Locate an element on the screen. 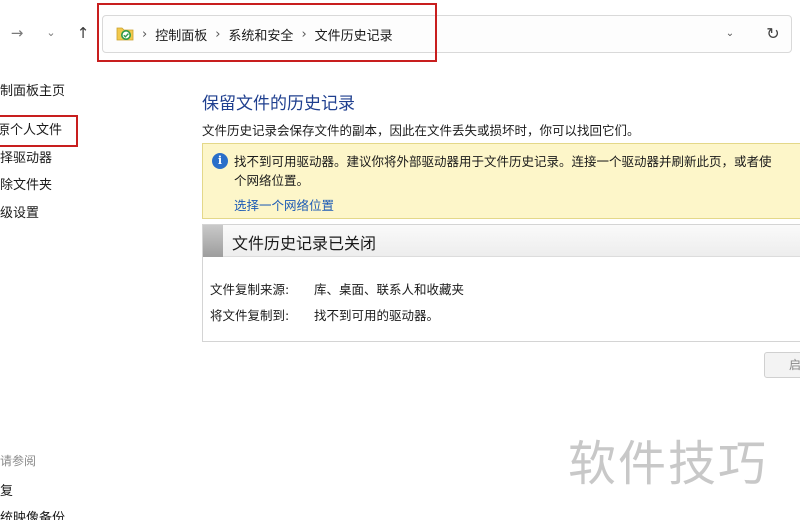 This screenshot has height=520, width=800. refresh-icon: ↻ is located at coordinates (773, 34).